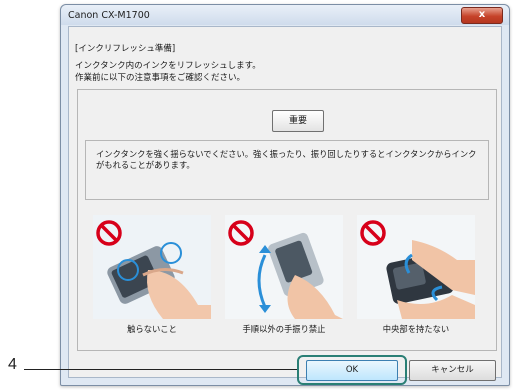  Describe the element at coordinates (125, 49) in the screenshot. I see `section-heading: [インクリフレッシュ準備]` at that location.